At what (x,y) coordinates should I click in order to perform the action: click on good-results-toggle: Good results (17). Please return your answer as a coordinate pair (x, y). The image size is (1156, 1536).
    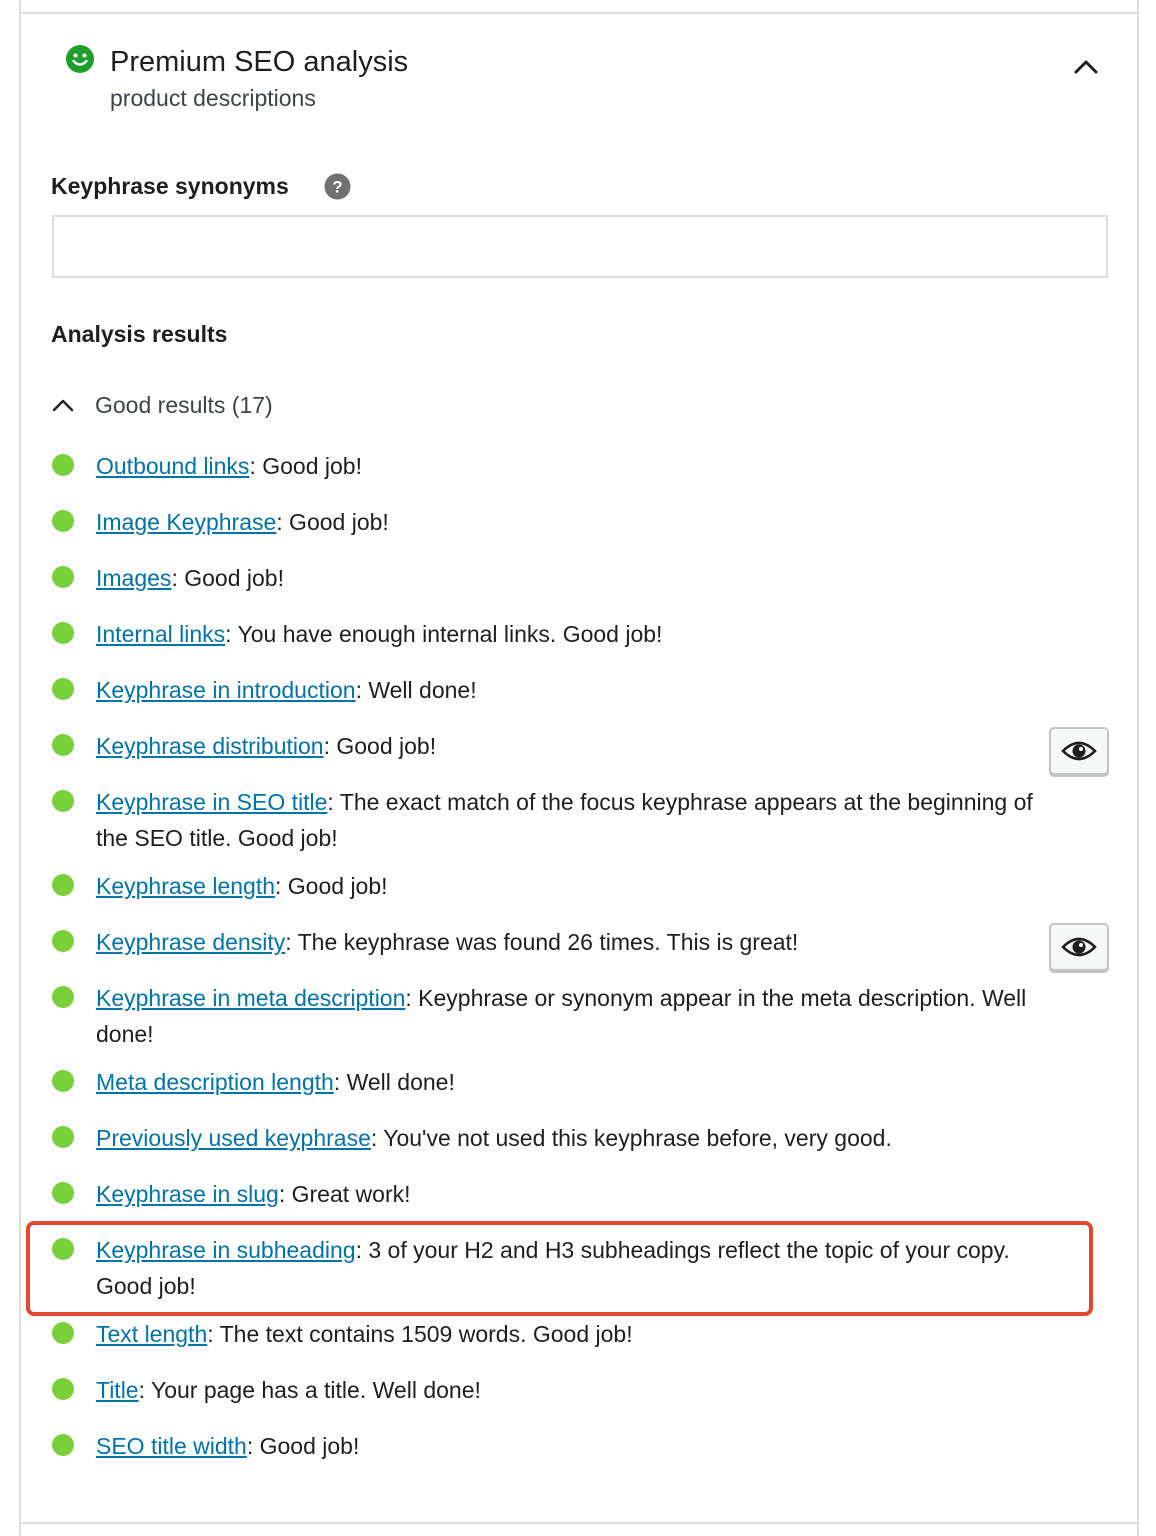
    Looking at the image, I should click on (161, 405).